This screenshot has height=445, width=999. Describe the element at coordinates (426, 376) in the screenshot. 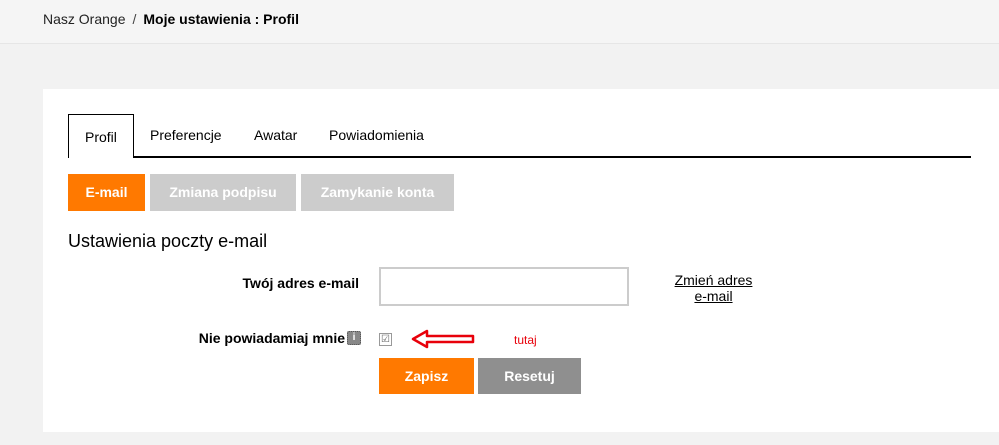

I see `save-button: Zapisz` at that location.